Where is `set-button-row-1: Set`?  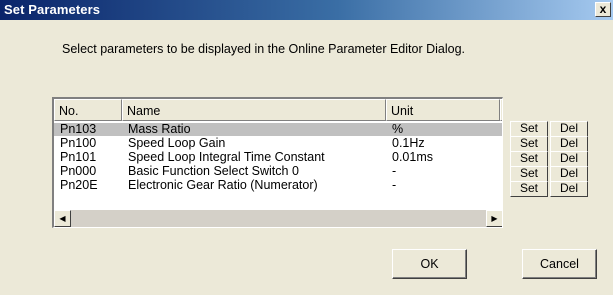 set-button-row-1: Set is located at coordinates (529, 129).